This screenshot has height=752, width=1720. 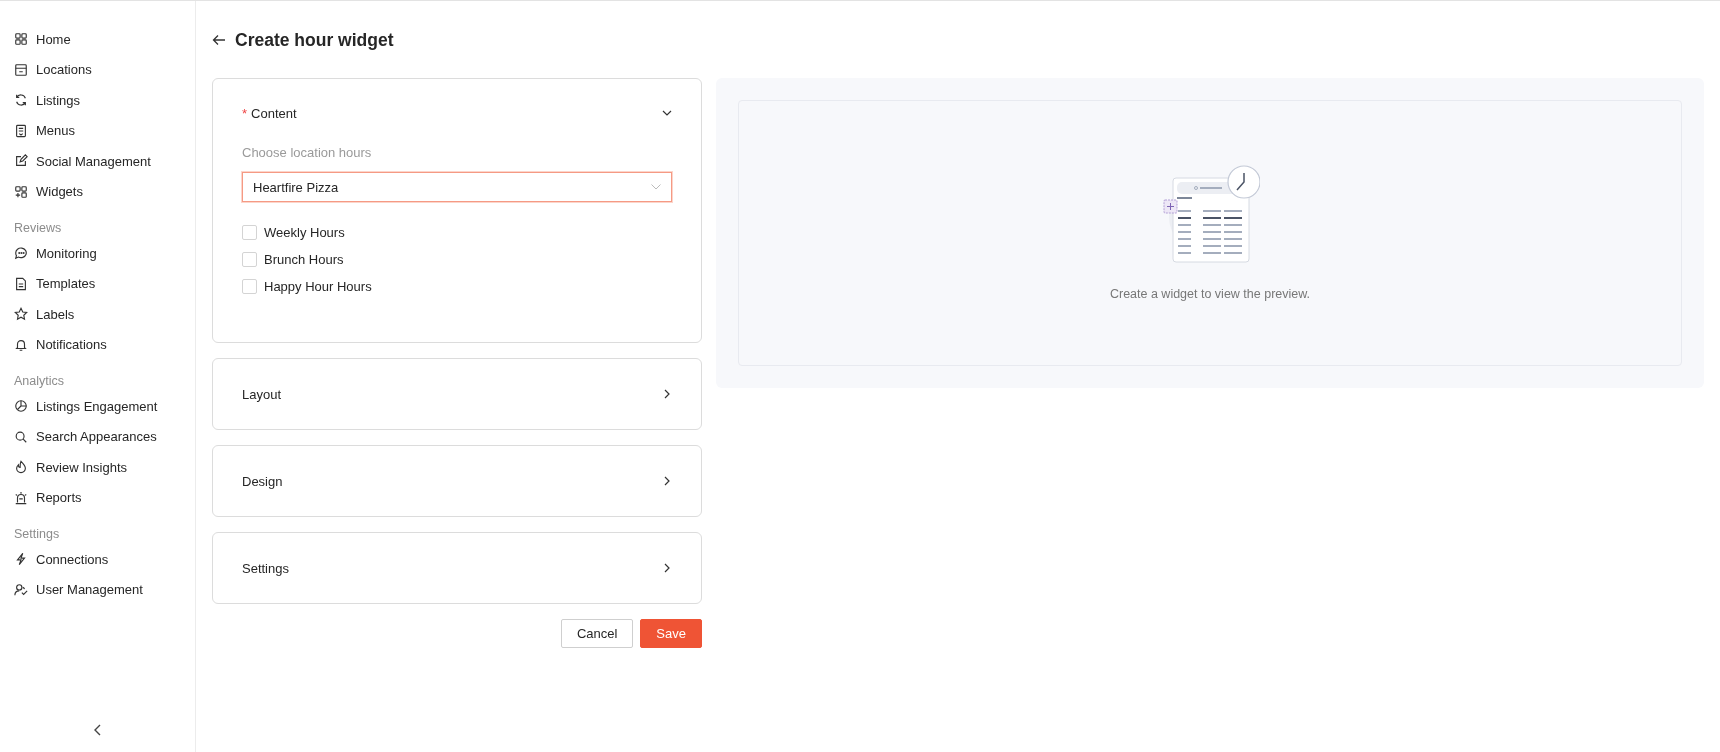 What do you see at coordinates (457, 187) in the screenshot?
I see `location-select: Heartfire Pizza` at bounding box center [457, 187].